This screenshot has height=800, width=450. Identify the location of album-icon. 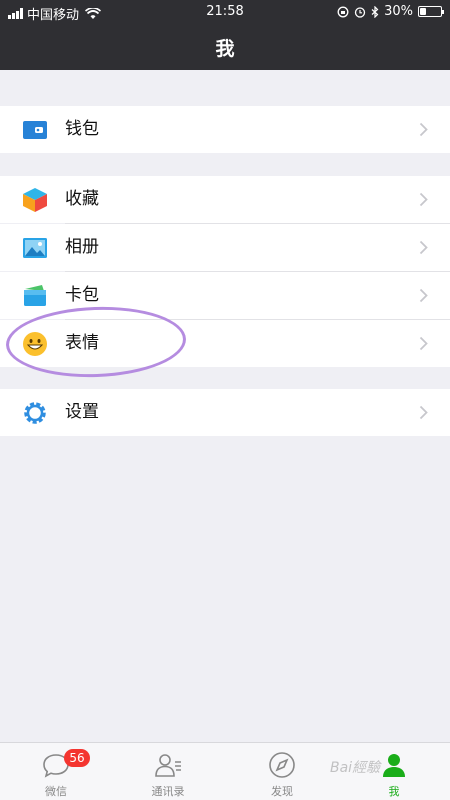
(35, 248).